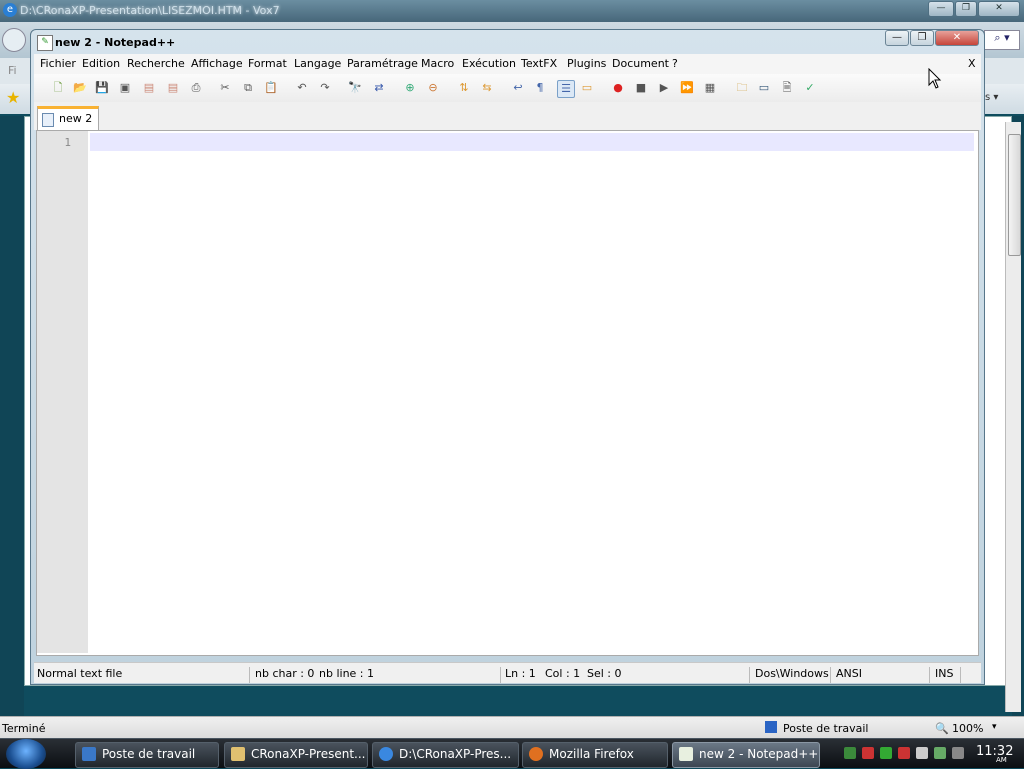  What do you see at coordinates (604, 673) in the screenshot?
I see `status-sel: Sel : 0` at bounding box center [604, 673].